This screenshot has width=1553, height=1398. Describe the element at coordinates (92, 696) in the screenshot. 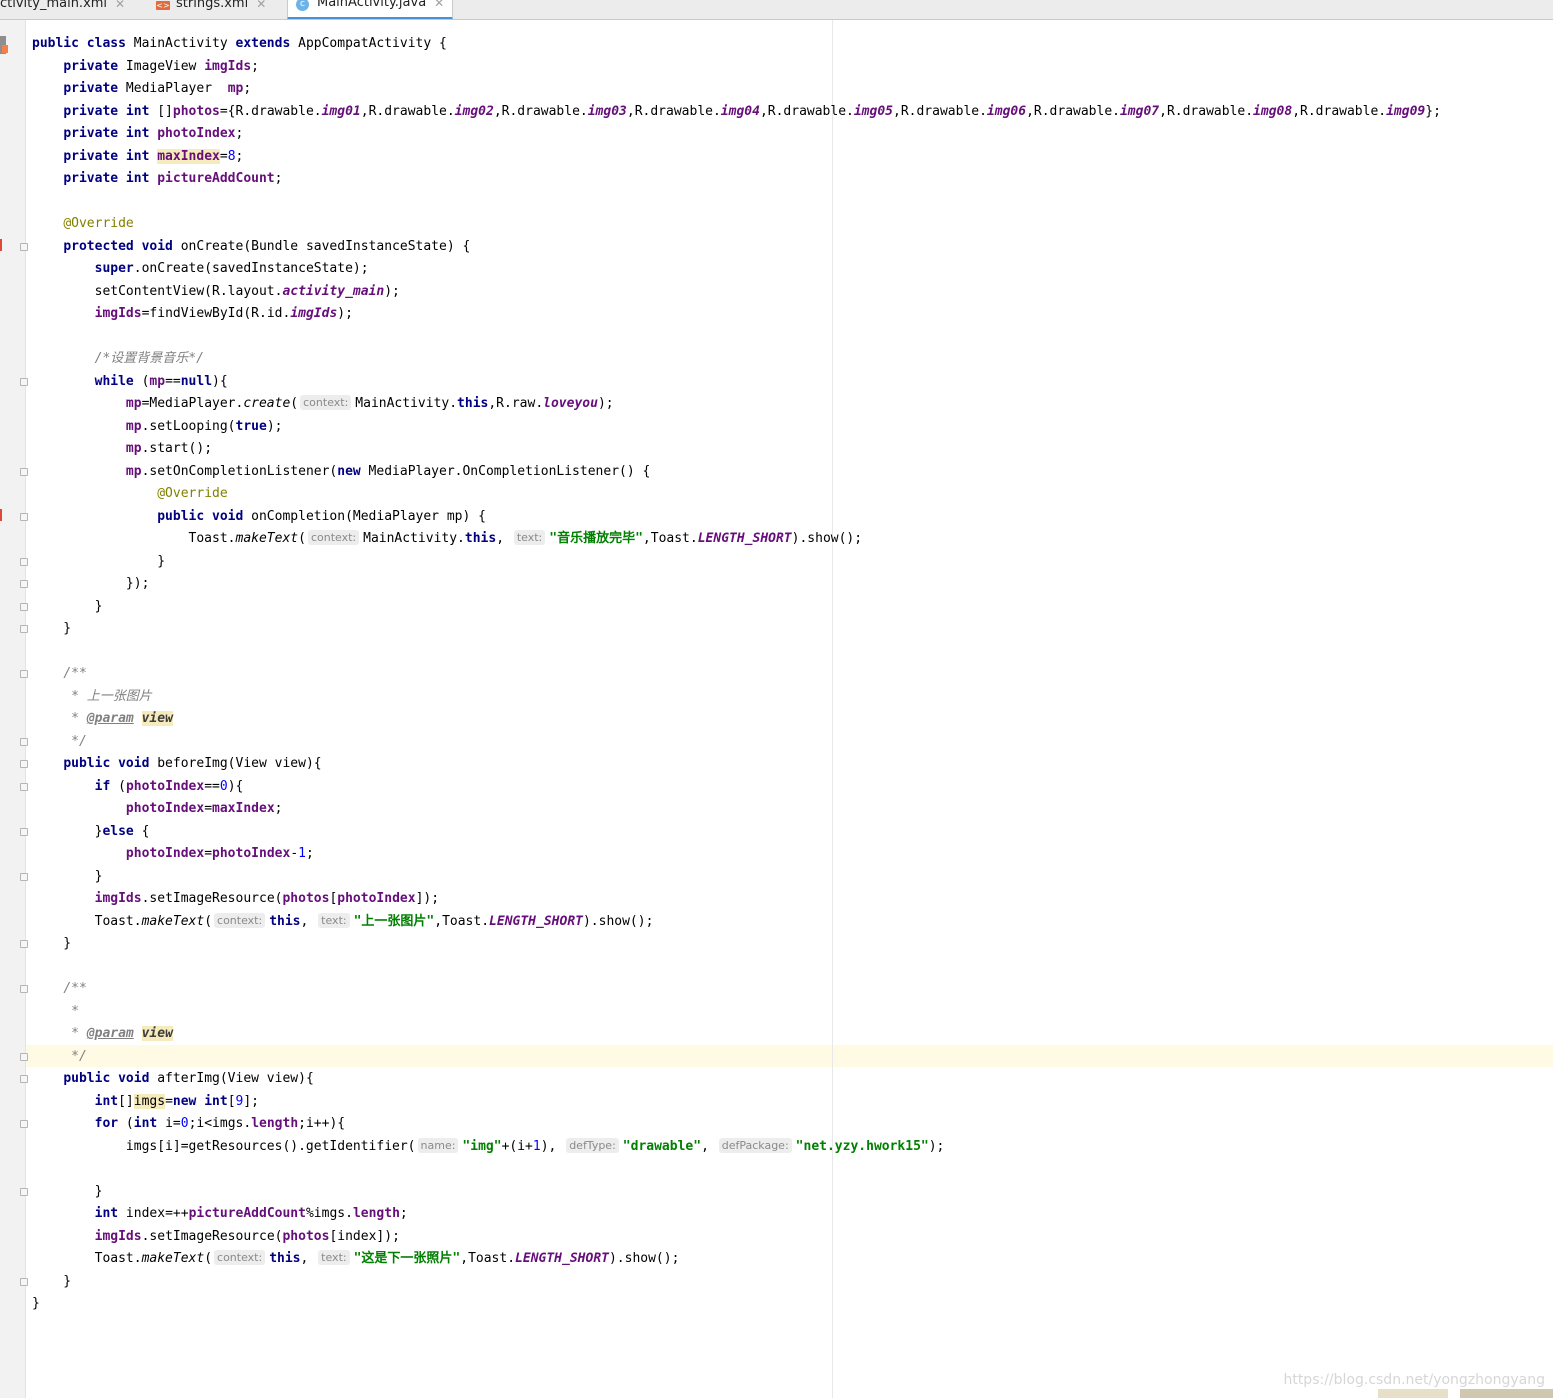

I see `code-line: * 上一张图片` at that location.